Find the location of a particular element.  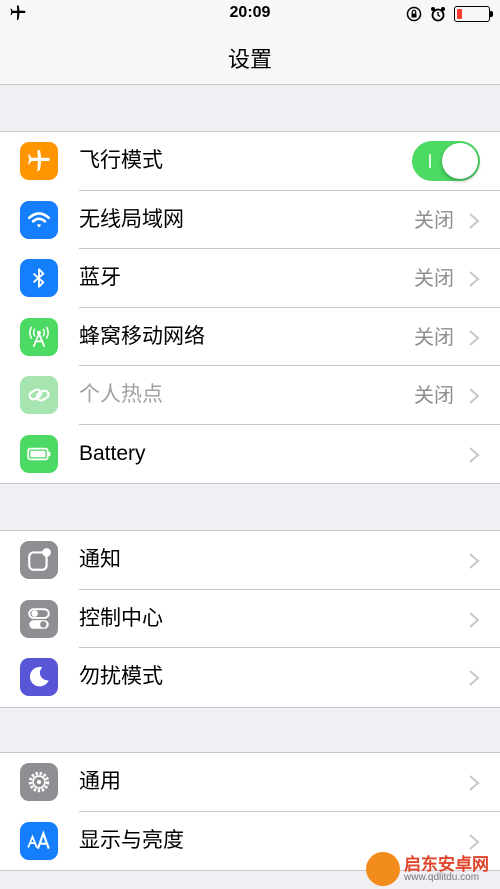

moon-icon is located at coordinates (39, 677).